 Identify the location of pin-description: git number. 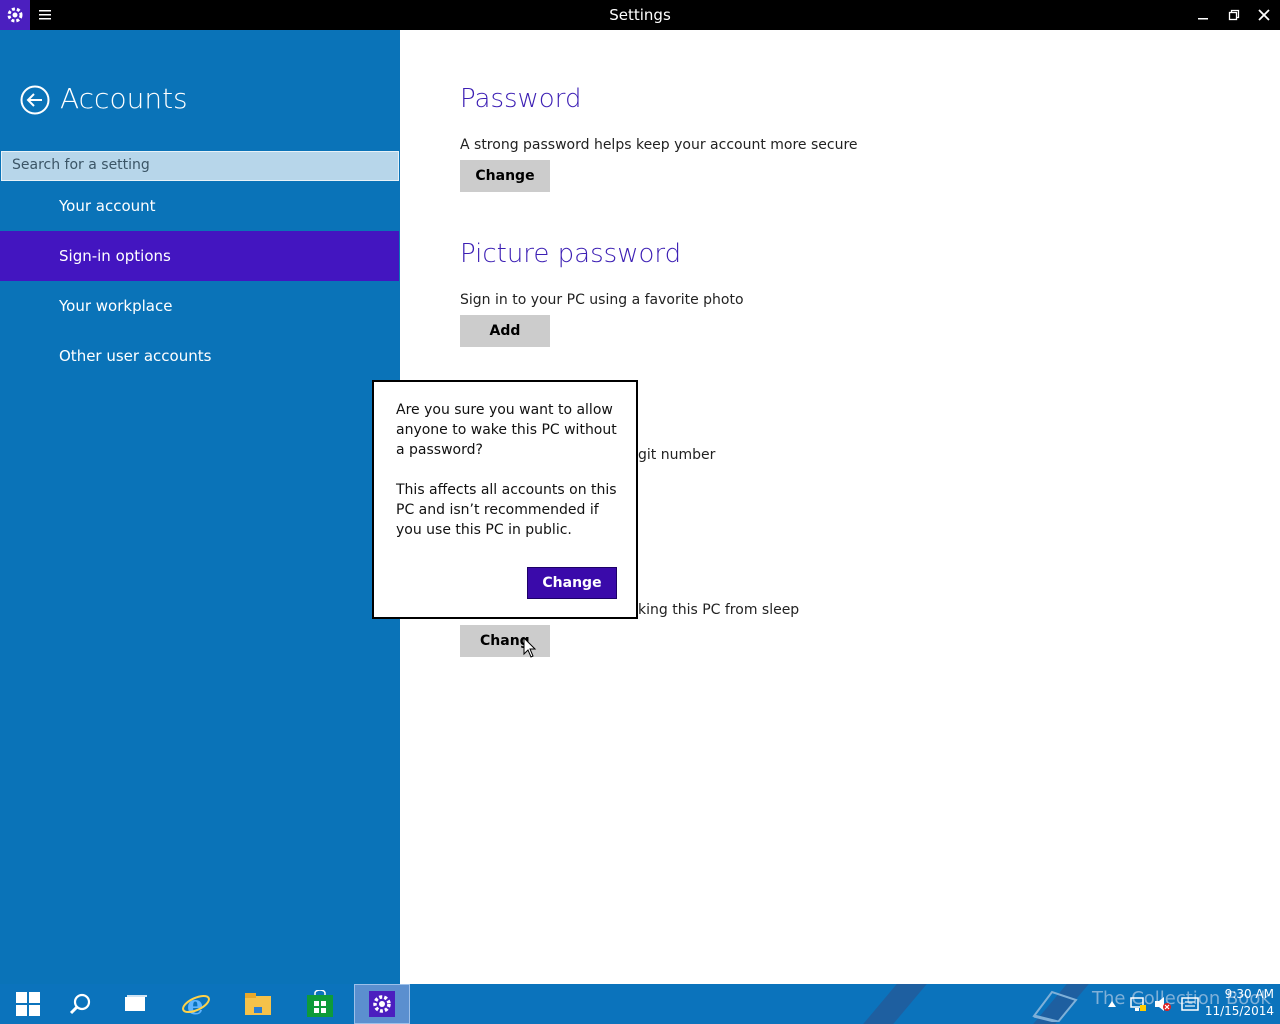
(677, 455).